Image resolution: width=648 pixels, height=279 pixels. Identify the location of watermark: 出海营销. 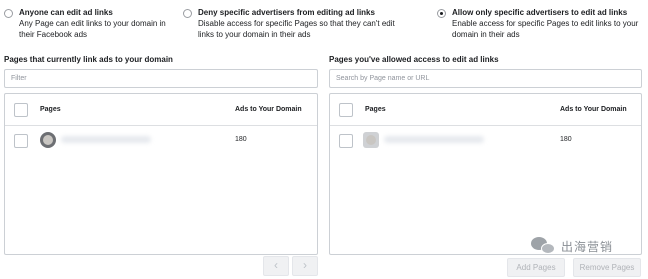
(572, 246).